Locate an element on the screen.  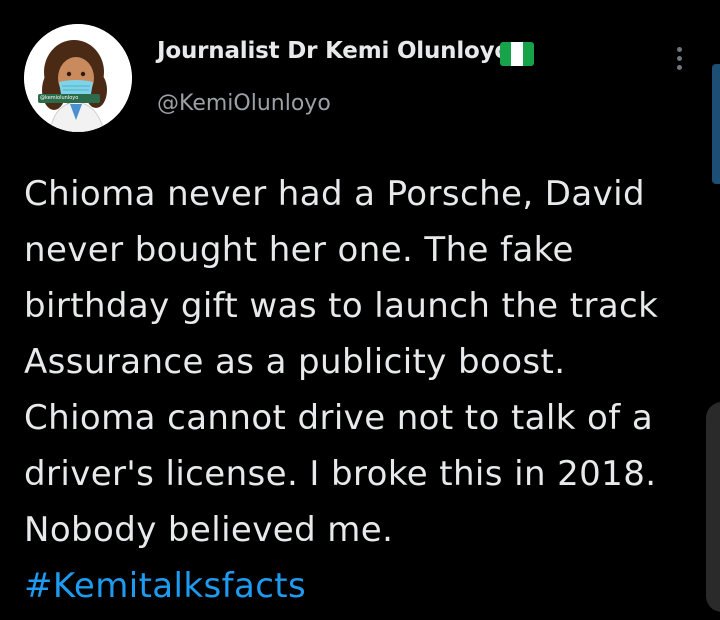
author-name: Journalist Dr Kemi Olunloyo is located at coordinates (333, 51).